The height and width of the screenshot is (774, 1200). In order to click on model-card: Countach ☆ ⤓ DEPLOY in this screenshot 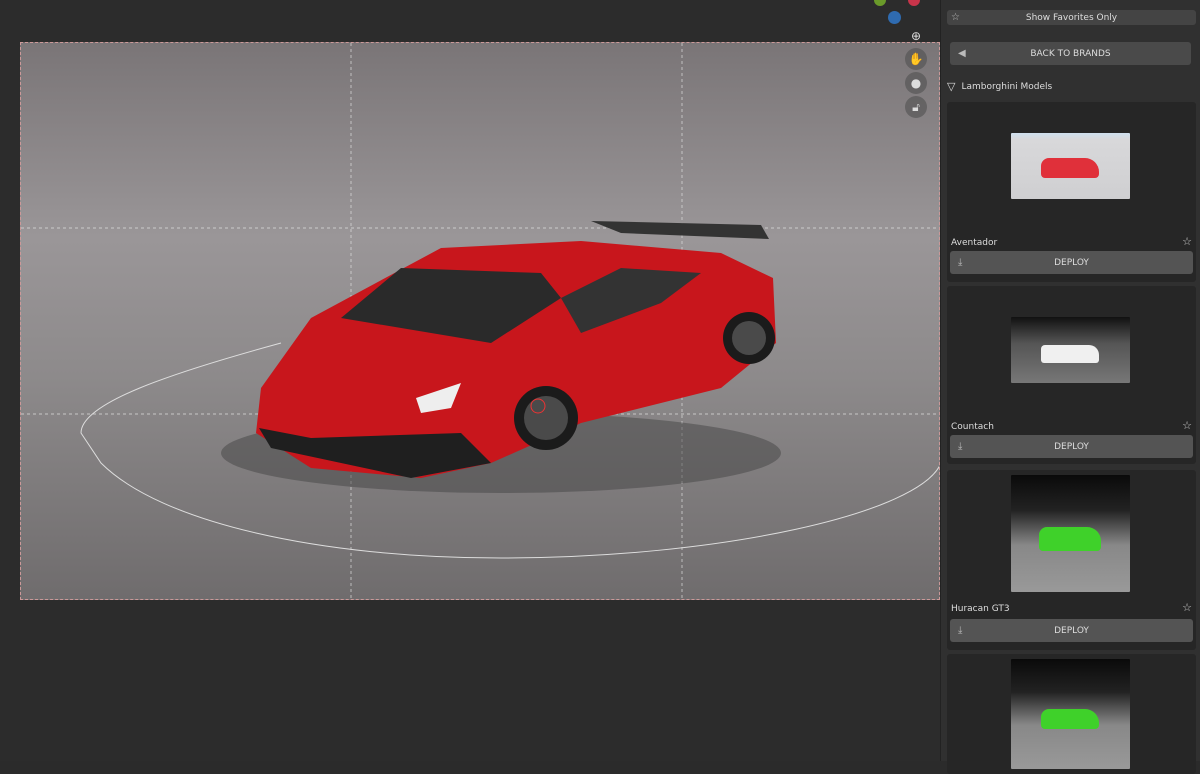, I will do `click(1071, 375)`.